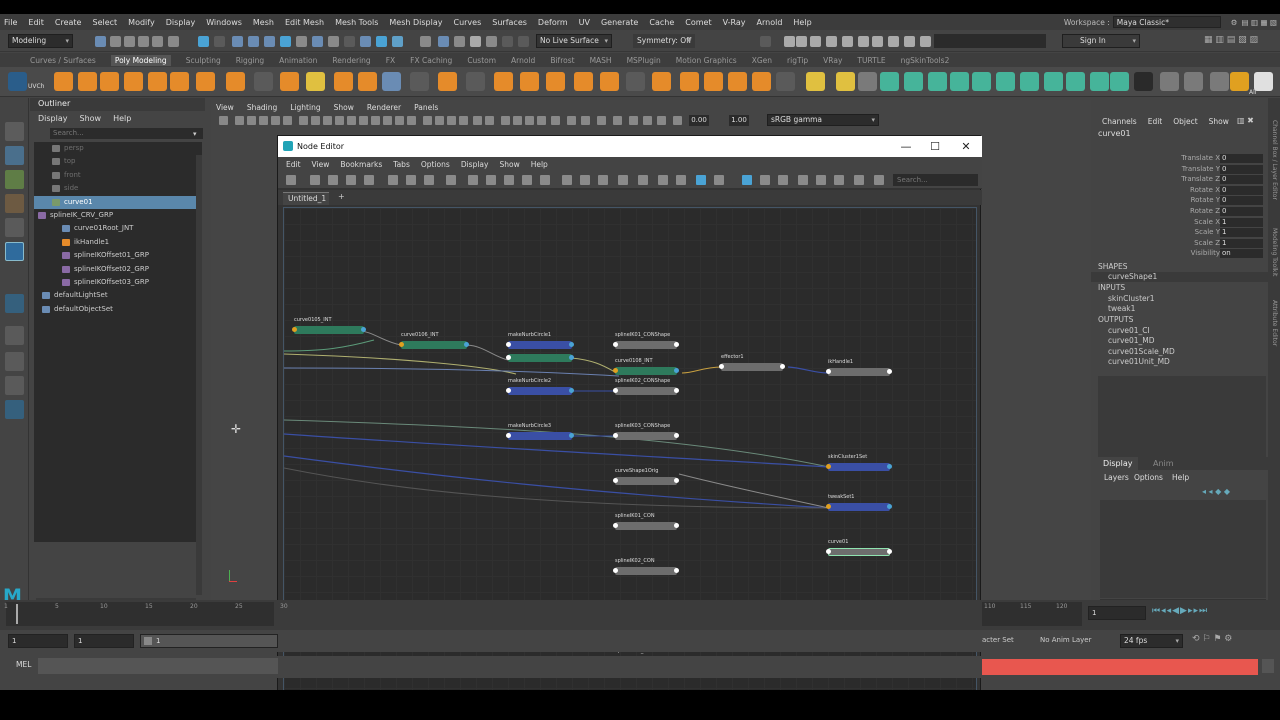  I want to click on shelf-tab-mash: MASH, so click(601, 60).